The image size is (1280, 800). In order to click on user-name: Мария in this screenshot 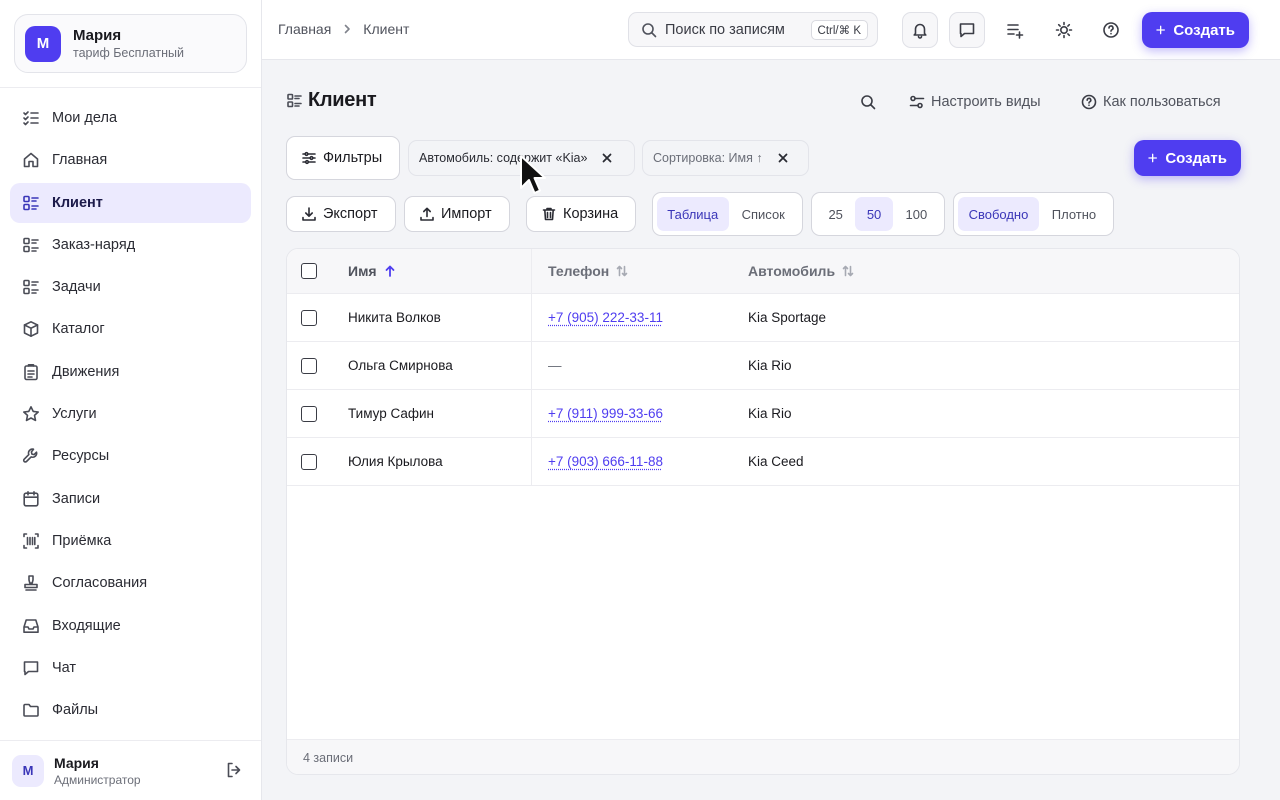, I will do `click(76, 762)`.